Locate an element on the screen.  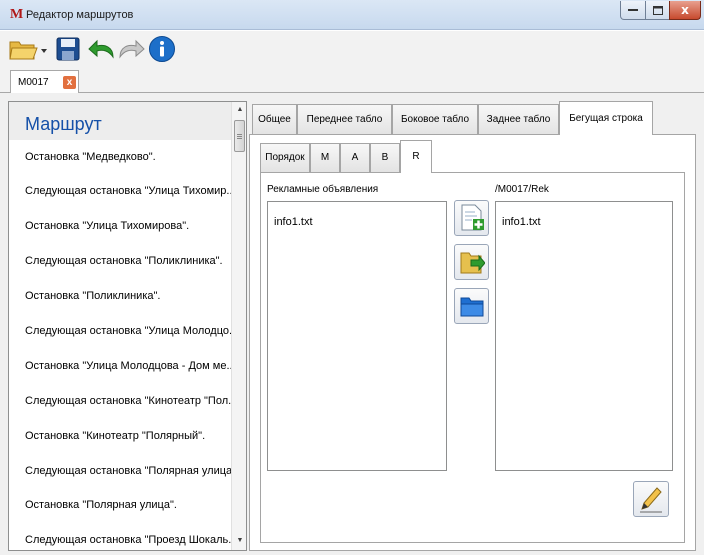
undo-icon is located at coordinates (101, 49).